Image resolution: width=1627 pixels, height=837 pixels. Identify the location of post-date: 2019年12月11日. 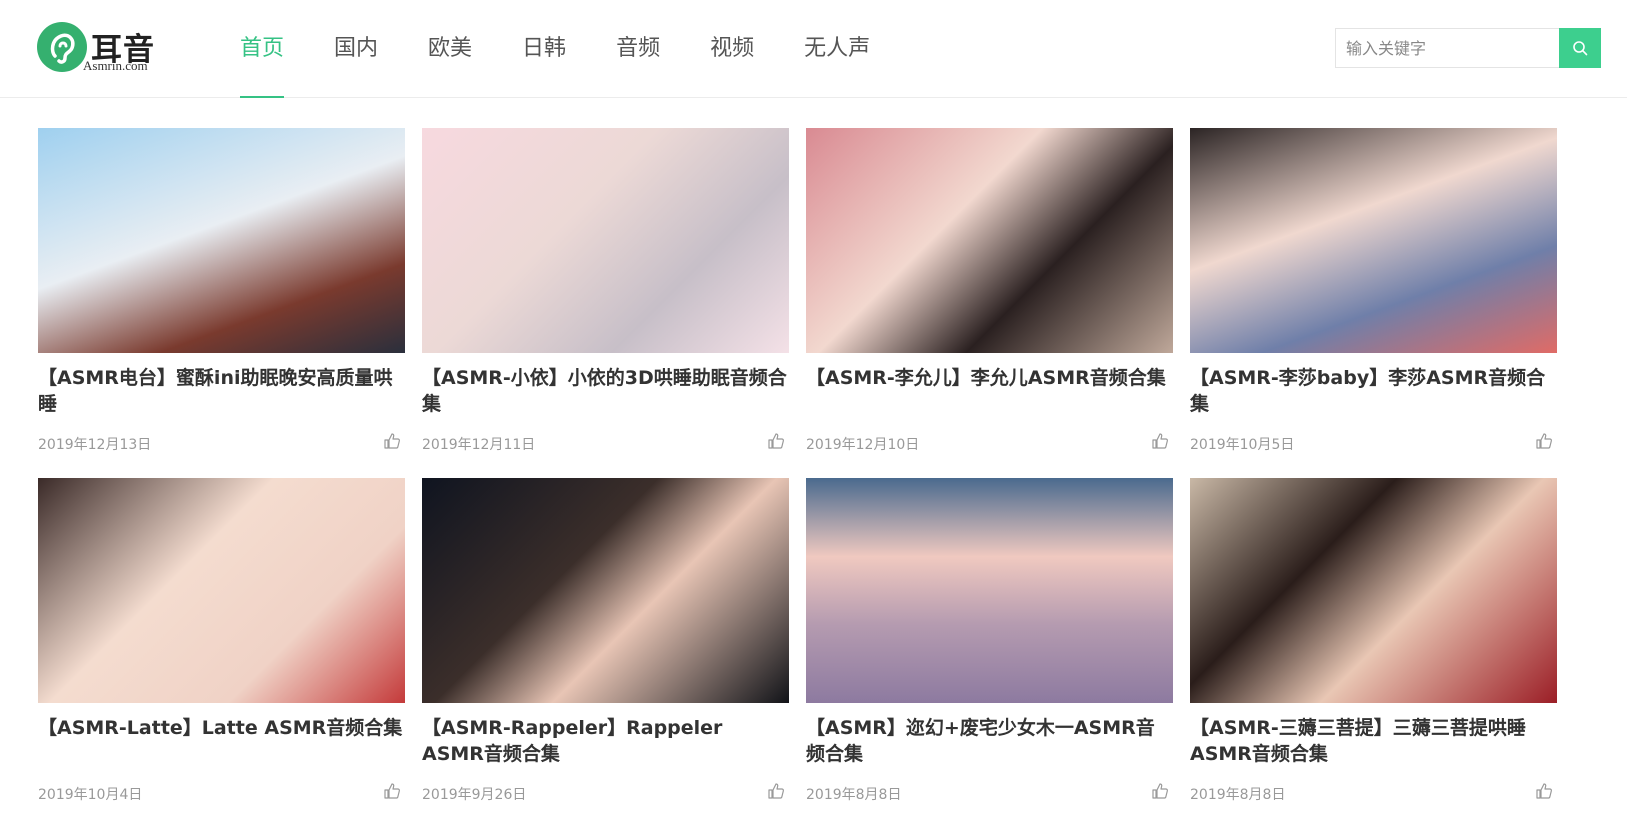
(479, 445).